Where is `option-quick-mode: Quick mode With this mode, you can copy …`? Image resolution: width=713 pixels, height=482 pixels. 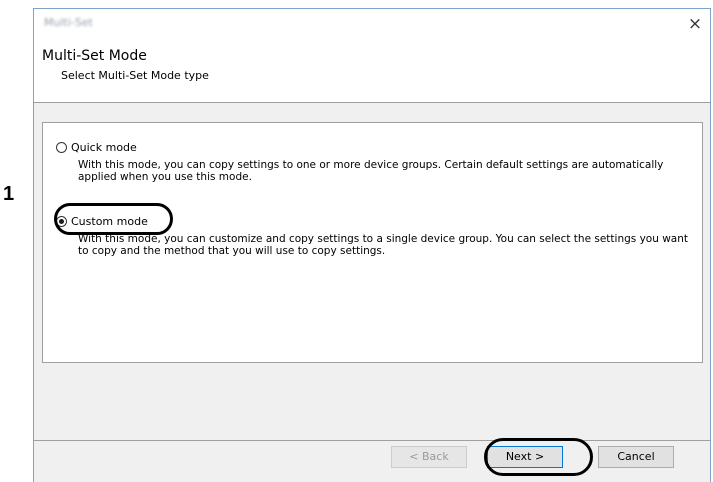 option-quick-mode: Quick mode With this mode, you can copy … is located at coordinates (372, 161).